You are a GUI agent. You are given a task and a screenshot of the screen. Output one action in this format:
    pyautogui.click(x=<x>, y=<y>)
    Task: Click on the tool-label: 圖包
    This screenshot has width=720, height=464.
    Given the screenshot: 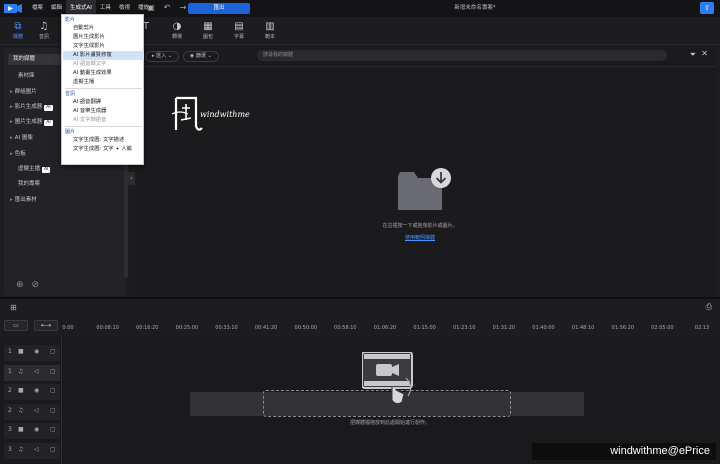 What is the action you would take?
    pyautogui.click(x=207, y=37)
    